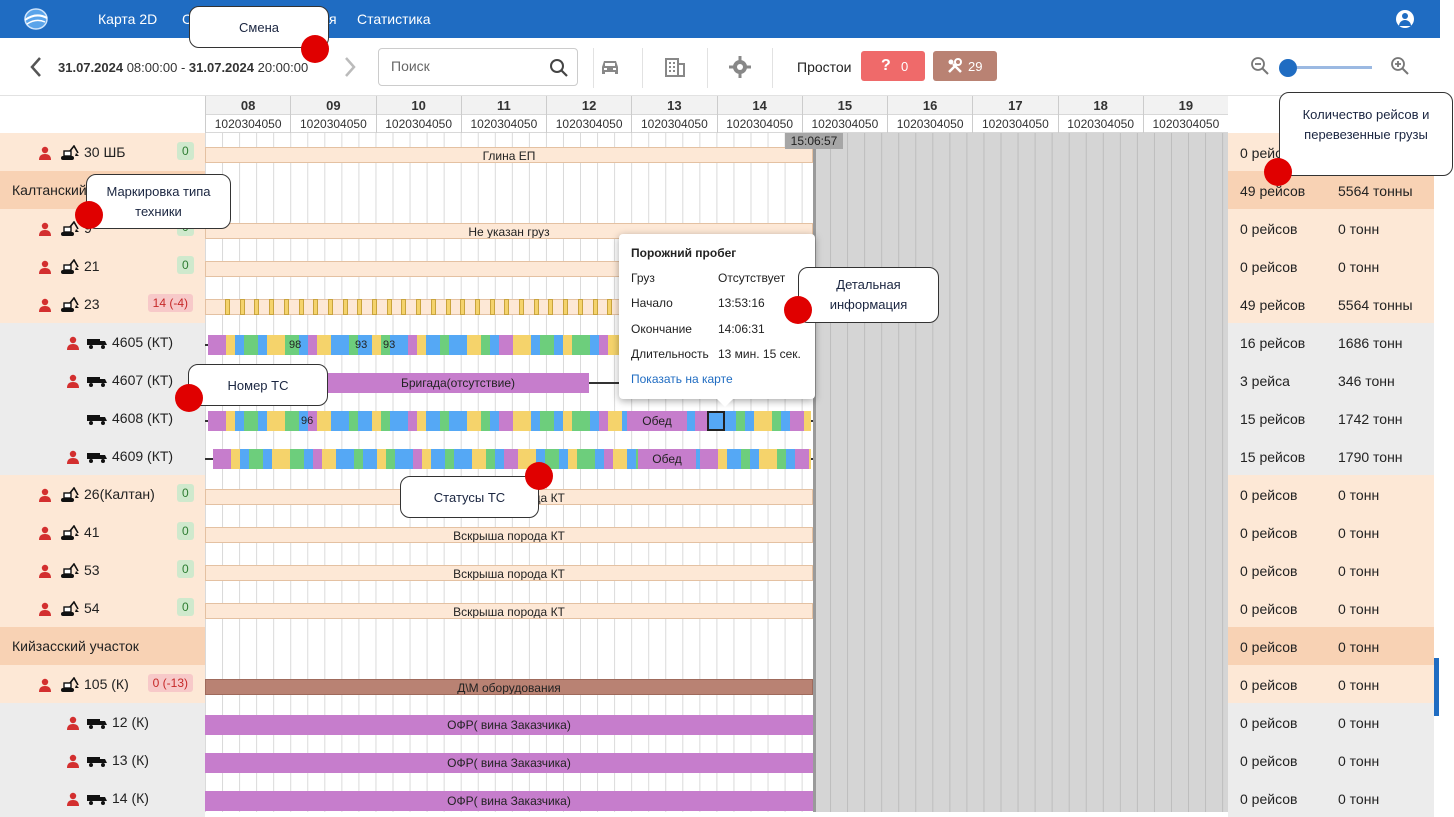 The image size is (1454, 817). I want to click on vehicle-row: 21 0, so click(102, 266).